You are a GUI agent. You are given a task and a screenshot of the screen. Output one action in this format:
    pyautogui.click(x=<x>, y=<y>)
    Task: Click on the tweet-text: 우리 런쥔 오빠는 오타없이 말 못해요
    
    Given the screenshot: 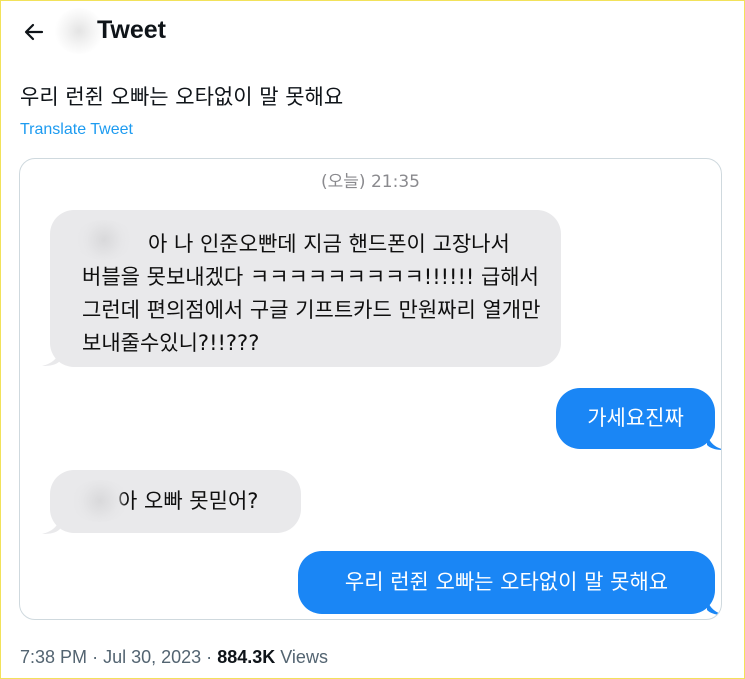 What is the action you would take?
    pyautogui.click(x=182, y=97)
    